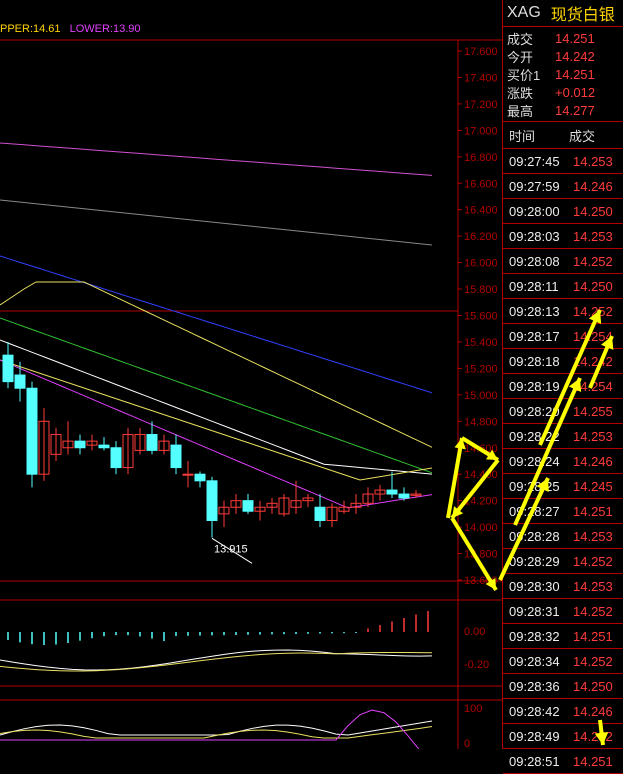 The height and width of the screenshot is (774, 623). I want to click on tick-time: 09:28:13, so click(534, 311).